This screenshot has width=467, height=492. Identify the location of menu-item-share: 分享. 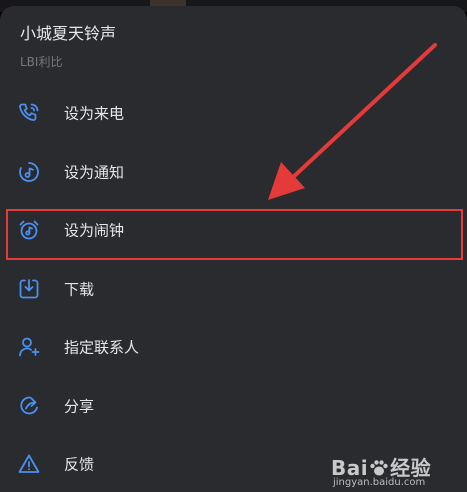
(233, 406).